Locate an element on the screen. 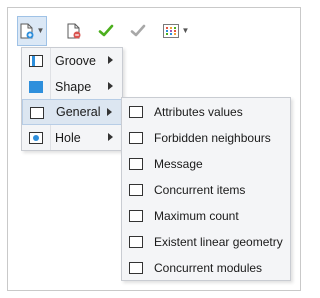 Image resolution: width=320 pixels, height=298 pixels. submenu-item-forbidden-neighbours: Forbidden neighbours is located at coordinates (206, 138).